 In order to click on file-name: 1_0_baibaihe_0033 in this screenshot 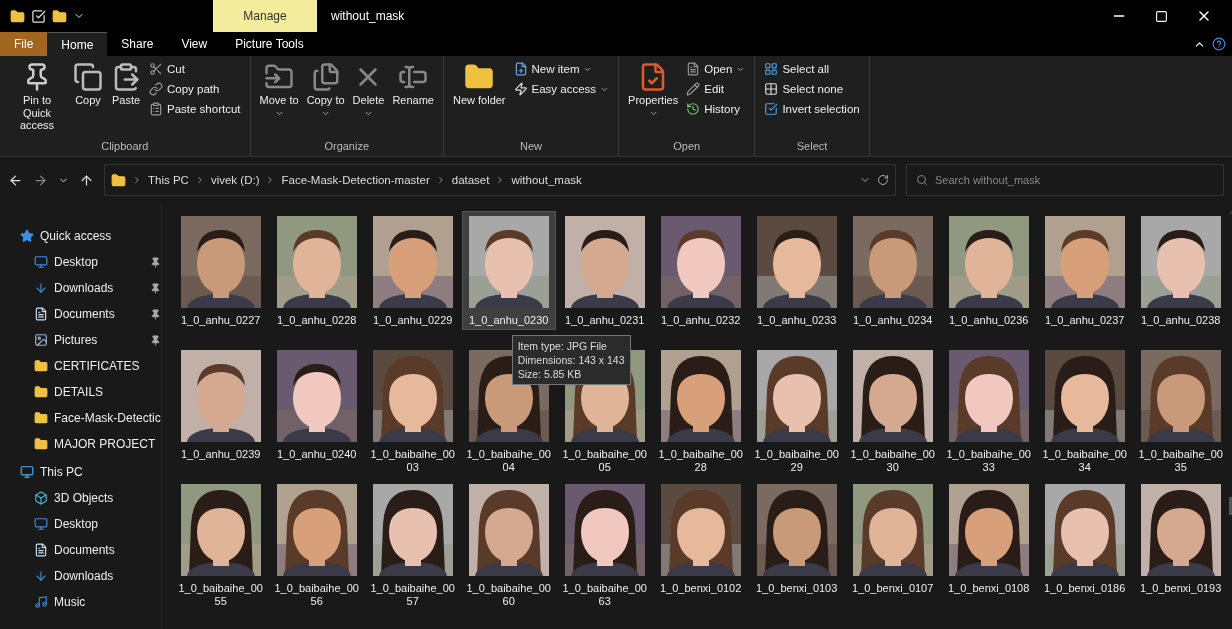, I will do `click(988, 461)`.